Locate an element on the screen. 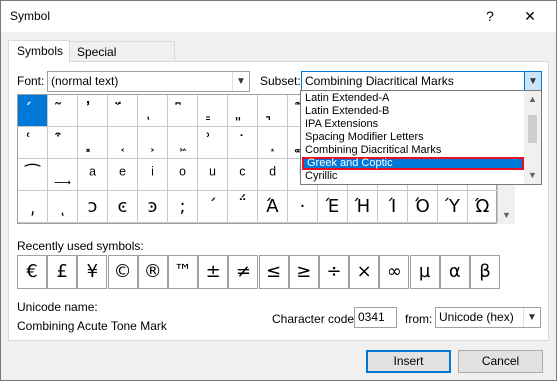 Image resolution: width=557 pixels, height=381 pixels. symbol-cell: ͧ is located at coordinates (213, 175).